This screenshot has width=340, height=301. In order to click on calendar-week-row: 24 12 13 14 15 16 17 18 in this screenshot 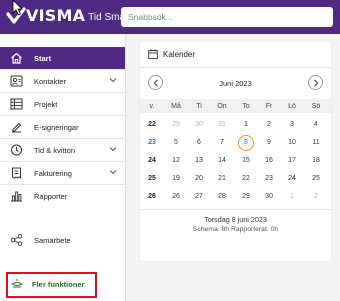, I will do `click(235, 160)`.